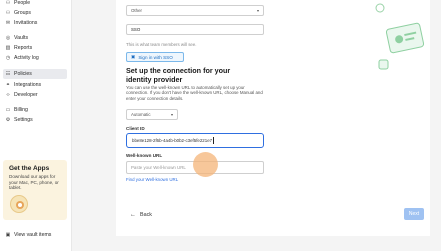 Image resolution: width=441 pixels, height=251 pixels. What do you see at coordinates (29, 168) in the screenshot?
I see `apps-card-title: Get the Apps` at bounding box center [29, 168].